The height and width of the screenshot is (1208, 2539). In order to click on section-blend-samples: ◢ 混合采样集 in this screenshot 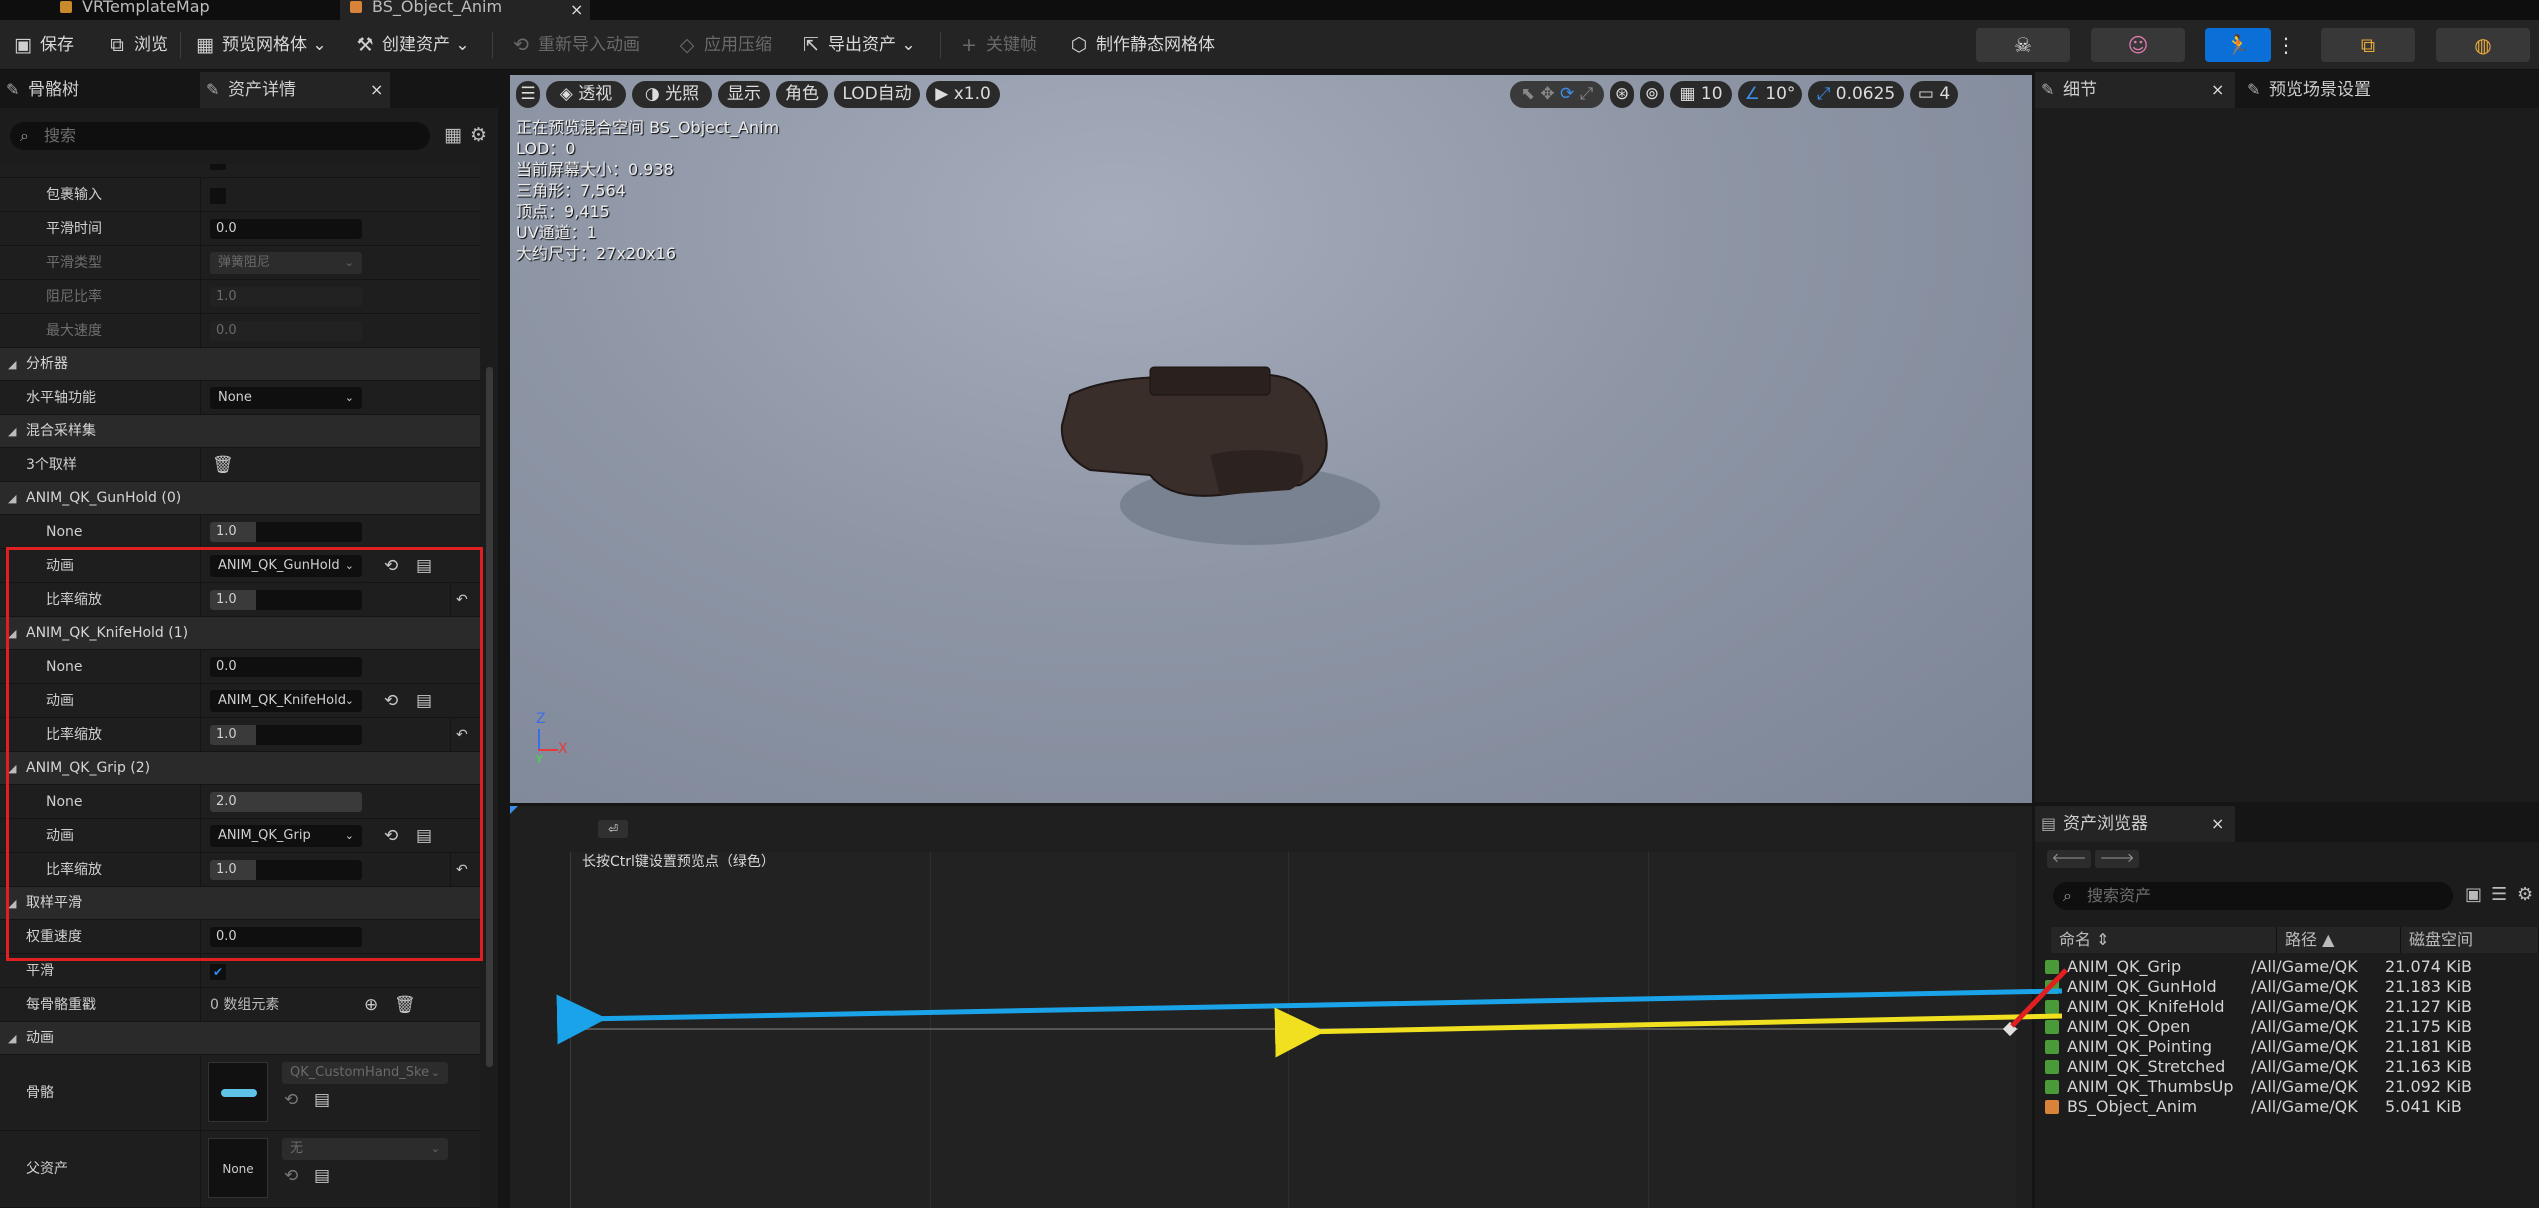, I will do `click(240, 431)`.